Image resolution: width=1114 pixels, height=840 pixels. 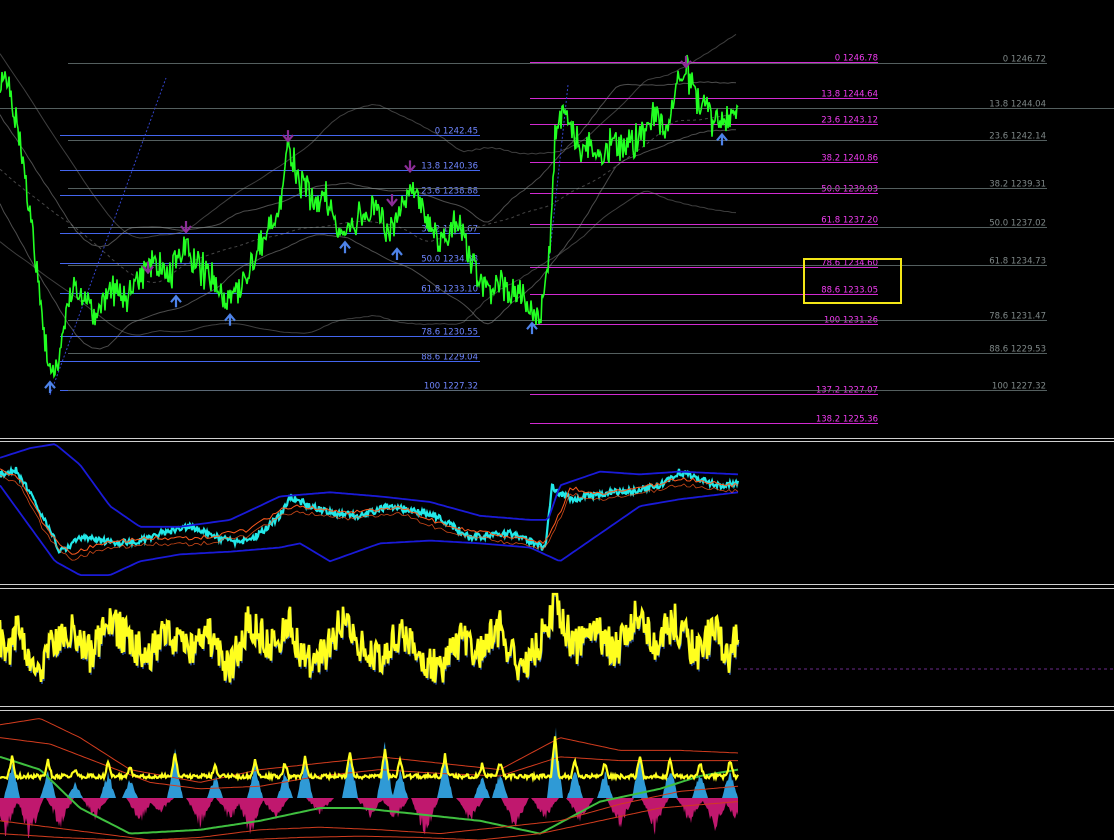 What do you see at coordinates (1019, 387) in the screenshot?
I see `fib-right-label-8: 100 1227.32` at bounding box center [1019, 387].